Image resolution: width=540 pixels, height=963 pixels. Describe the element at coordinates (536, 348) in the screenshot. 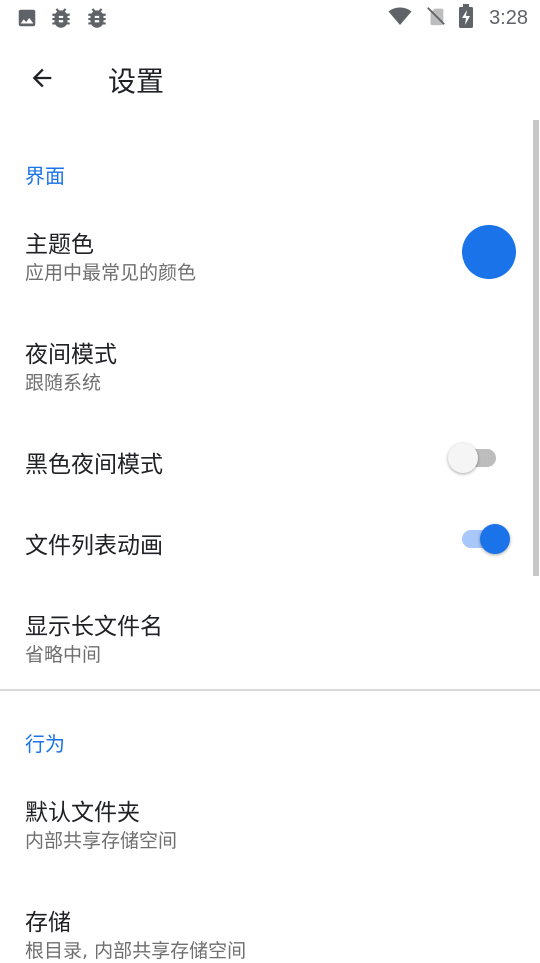

I see `scrollbar` at that location.